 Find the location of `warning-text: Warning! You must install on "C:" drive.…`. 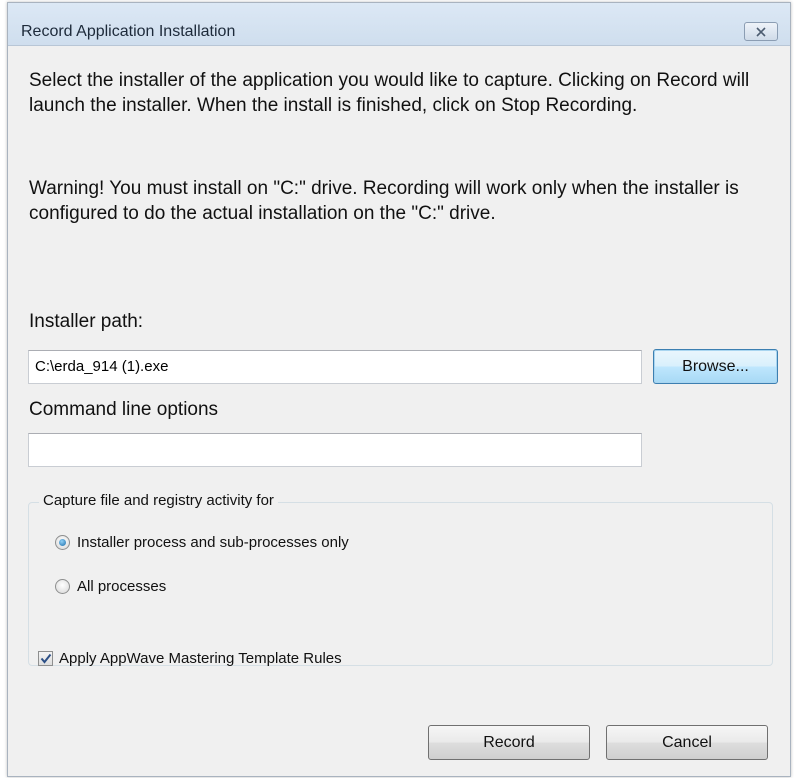

warning-text: Warning! You must install on "C:" drive.… is located at coordinates (384, 201).